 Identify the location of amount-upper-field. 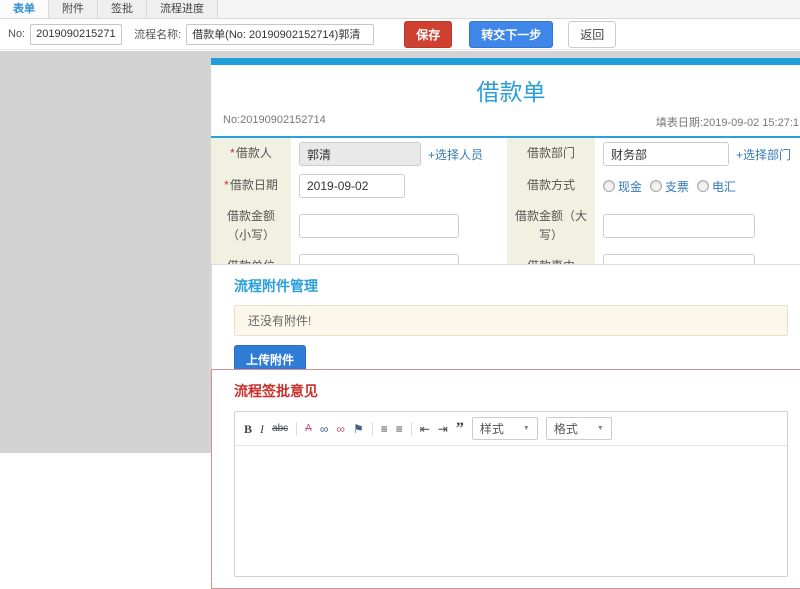
(697, 226).